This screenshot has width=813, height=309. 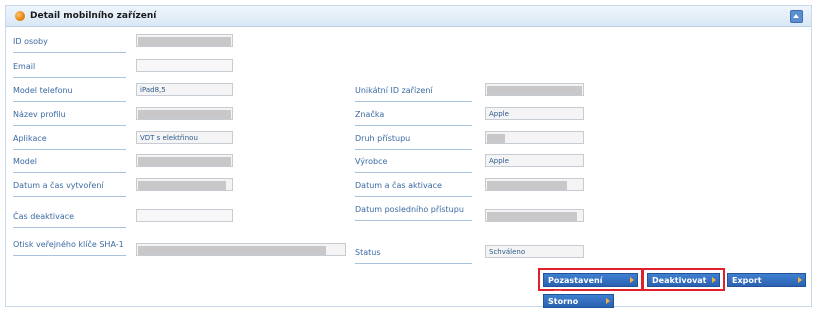 What do you see at coordinates (184, 89) in the screenshot?
I see `field-phone-model: iPad8,5` at bounding box center [184, 89].